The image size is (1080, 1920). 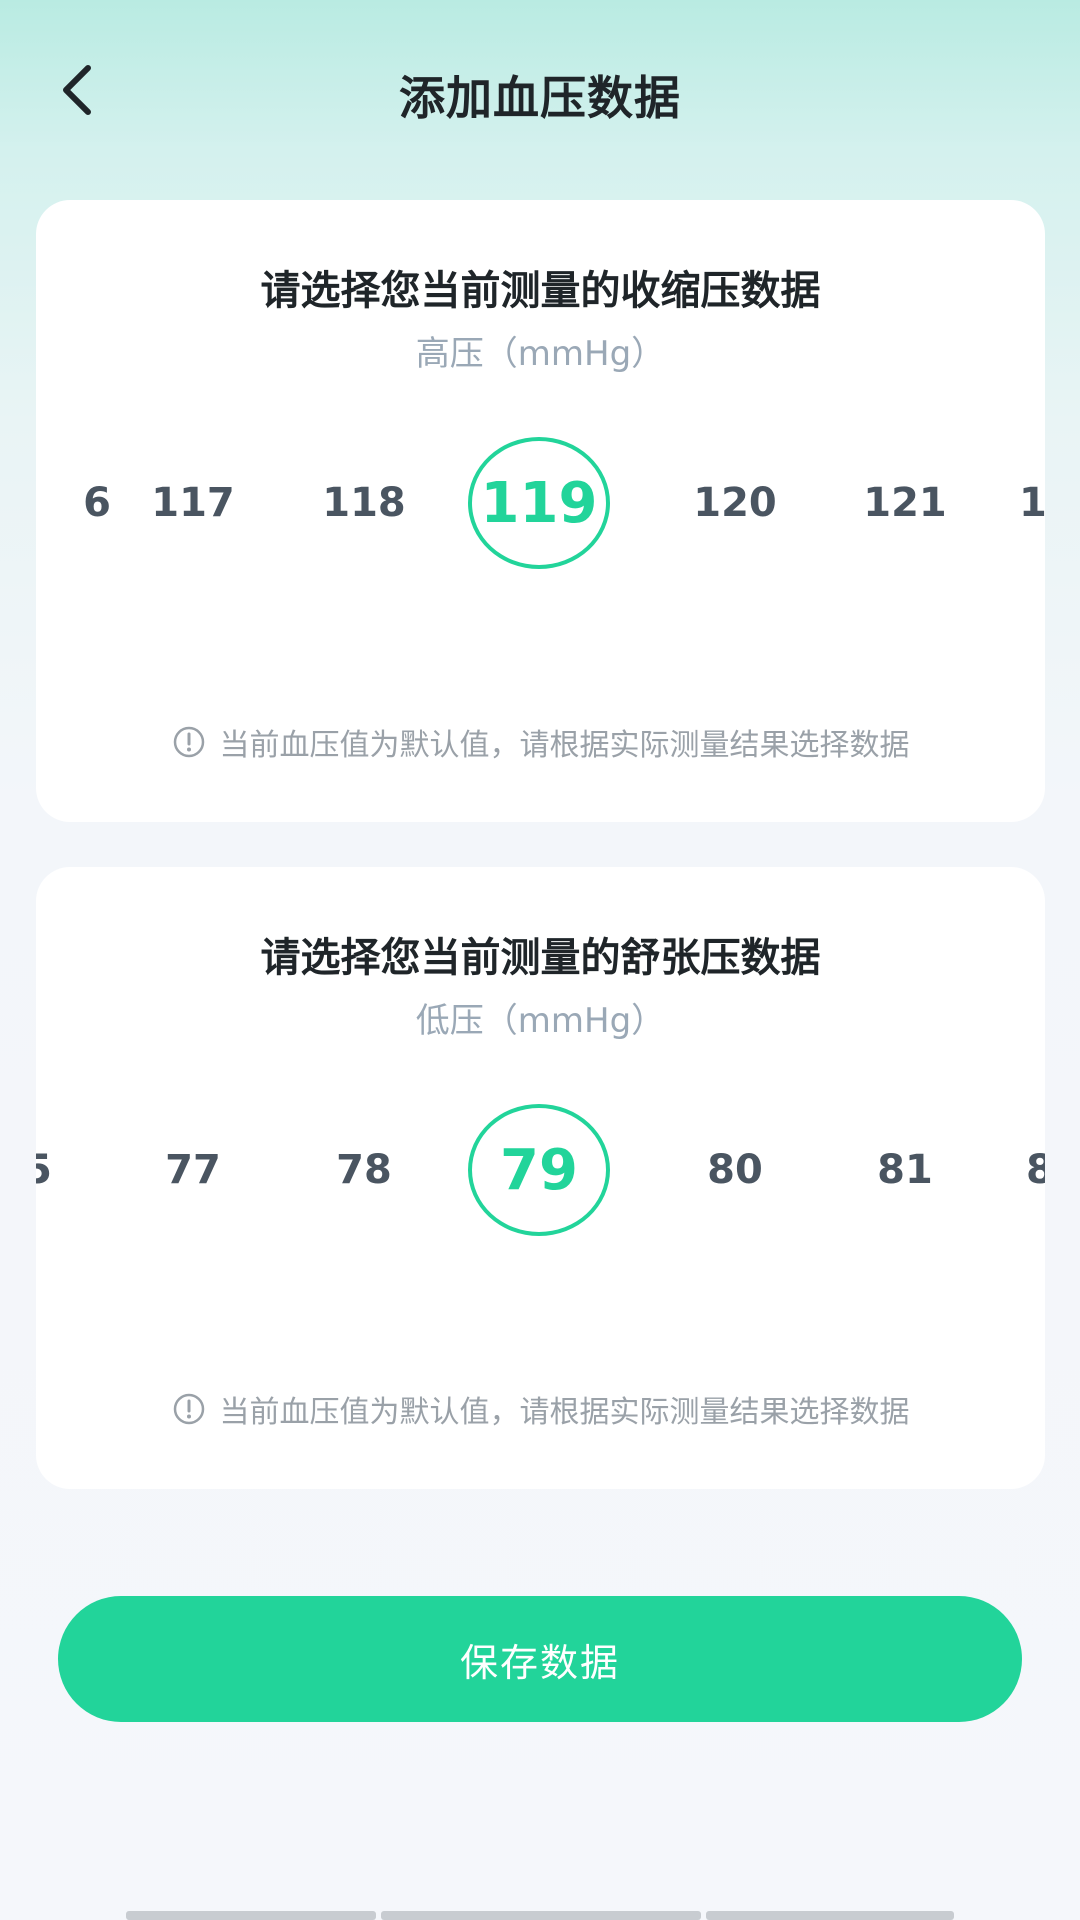 What do you see at coordinates (44, 1169) in the screenshot?
I see `diastolic-option: 5` at bounding box center [44, 1169].